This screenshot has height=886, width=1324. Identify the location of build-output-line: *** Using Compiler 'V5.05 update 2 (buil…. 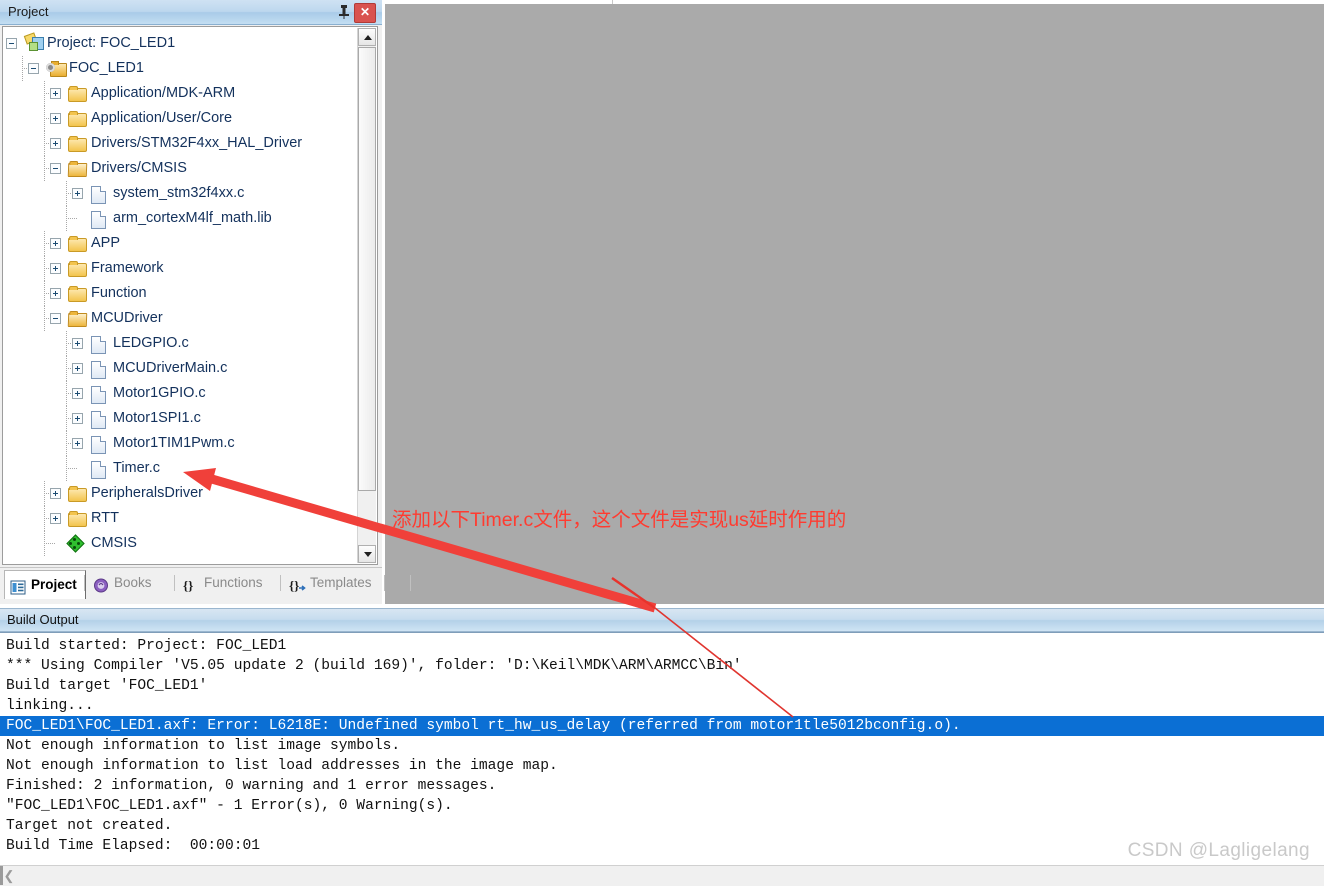
(374, 666).